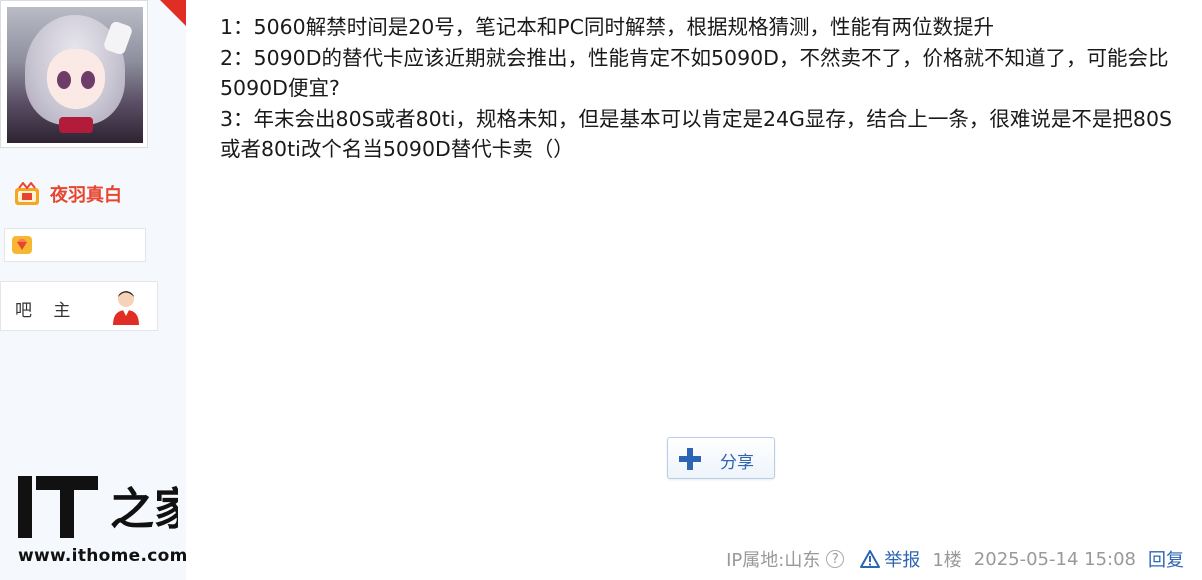  I want to click on level-badge, so click(75, 245).